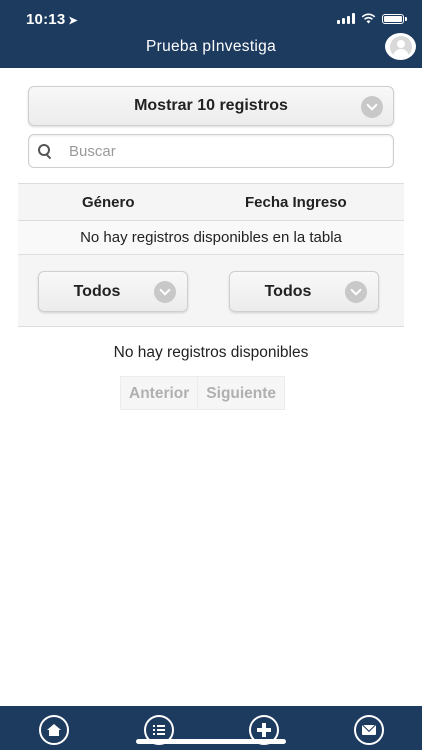  Describe the element at coordinates (224, 151) in the screenshot. I see `search-input` at that location.